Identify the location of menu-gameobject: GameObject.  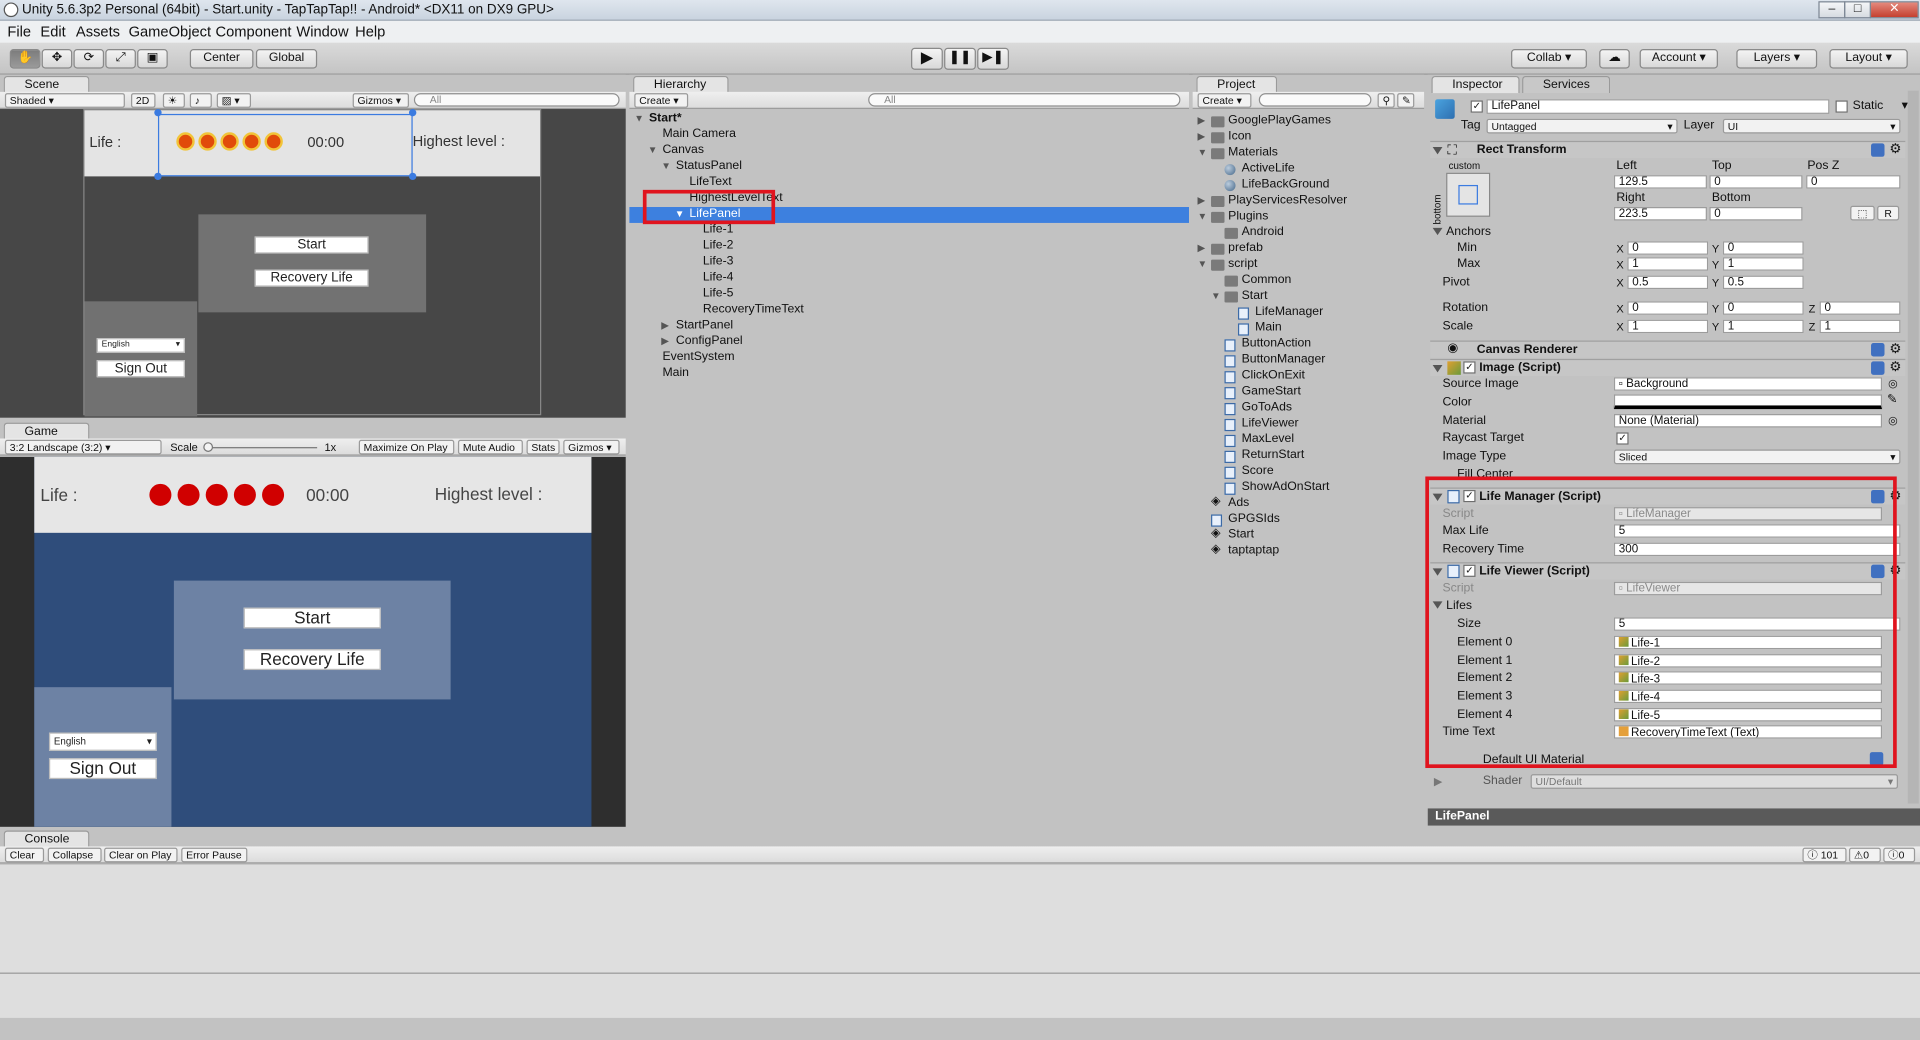
(170, 31).